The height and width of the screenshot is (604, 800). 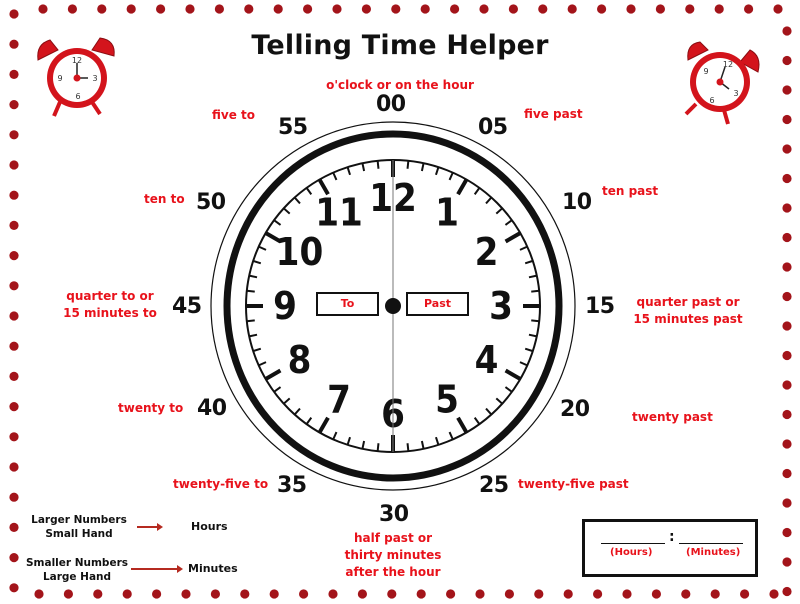 What do you see at coordinates (300, 360) in the screenshot?
I see `hour-number-8: 8` at bounding box center [300, 360].